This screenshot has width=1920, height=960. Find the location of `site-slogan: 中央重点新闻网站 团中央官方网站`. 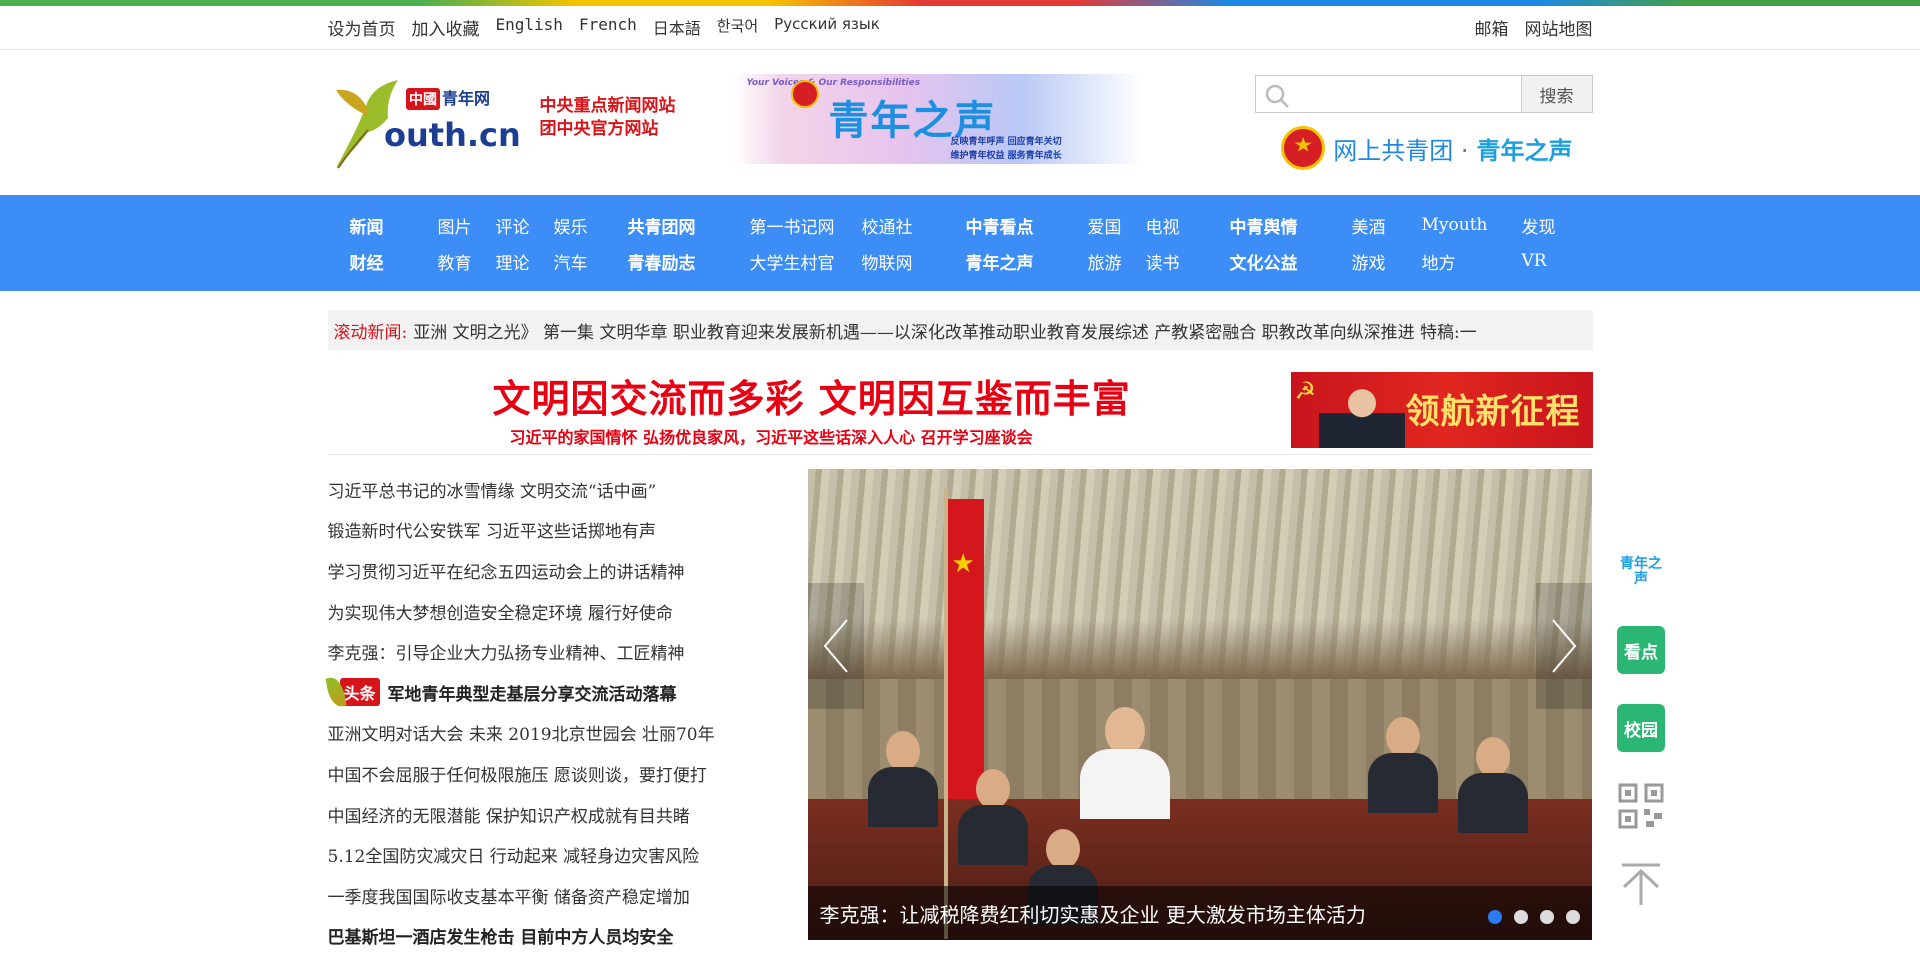

site-slogan: 中央重点新闻网站 团中央官方网站 is located at coordinates (608, 118).